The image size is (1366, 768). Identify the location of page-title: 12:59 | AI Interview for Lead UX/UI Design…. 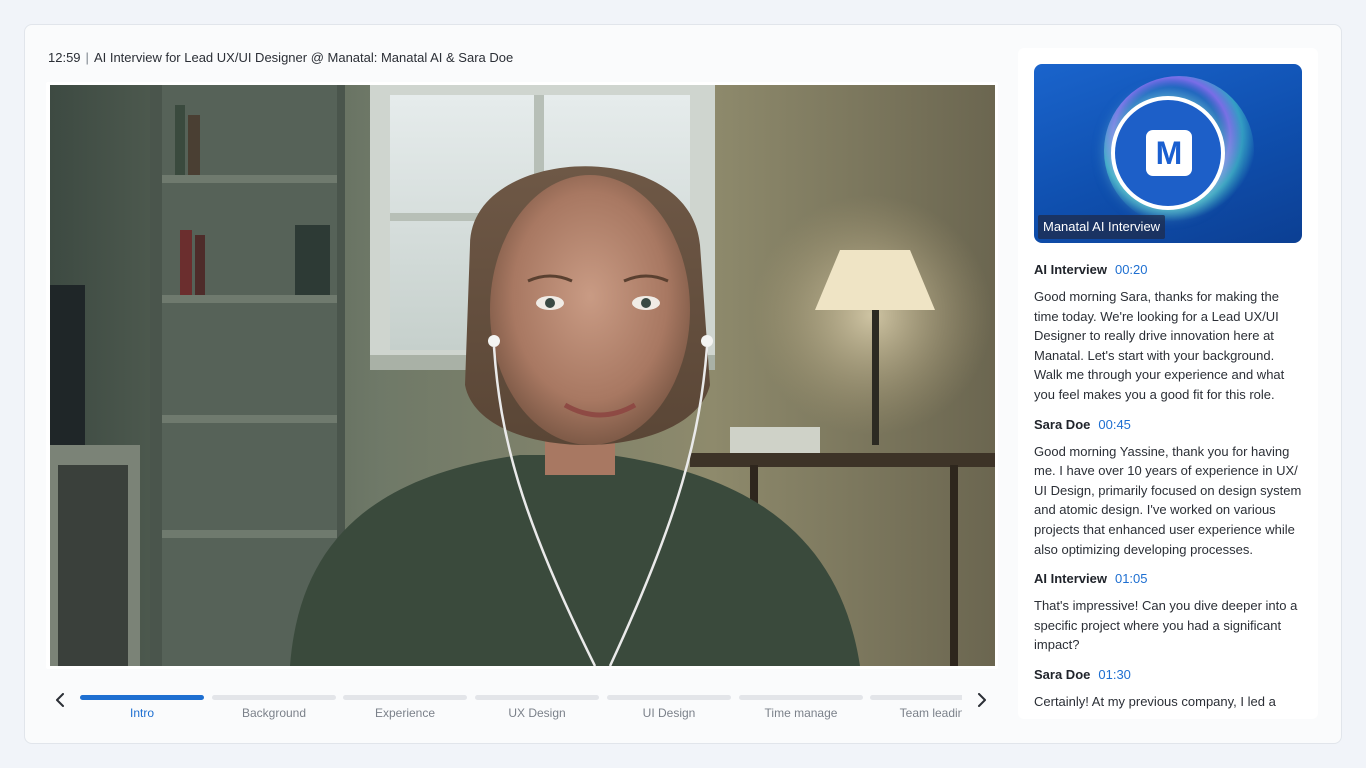
(280, 57).